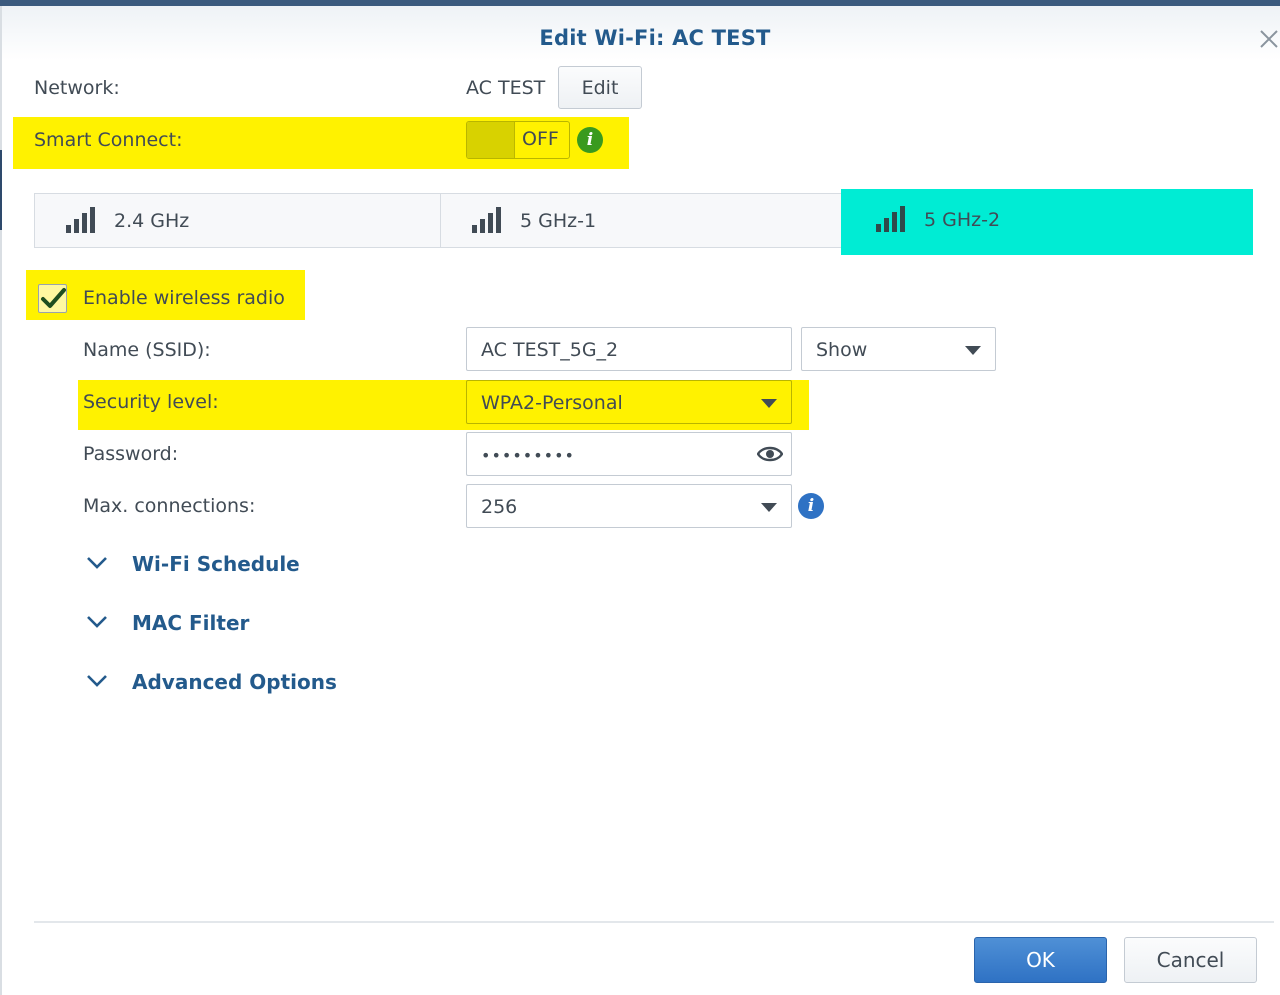 Image resolution: width=1280 pixels, height=995 pixels. What do you see at coordinates (962, 220) in the screenshot?
I see `tab-label: 5 GHz-2` at bounding box center [962, 220].